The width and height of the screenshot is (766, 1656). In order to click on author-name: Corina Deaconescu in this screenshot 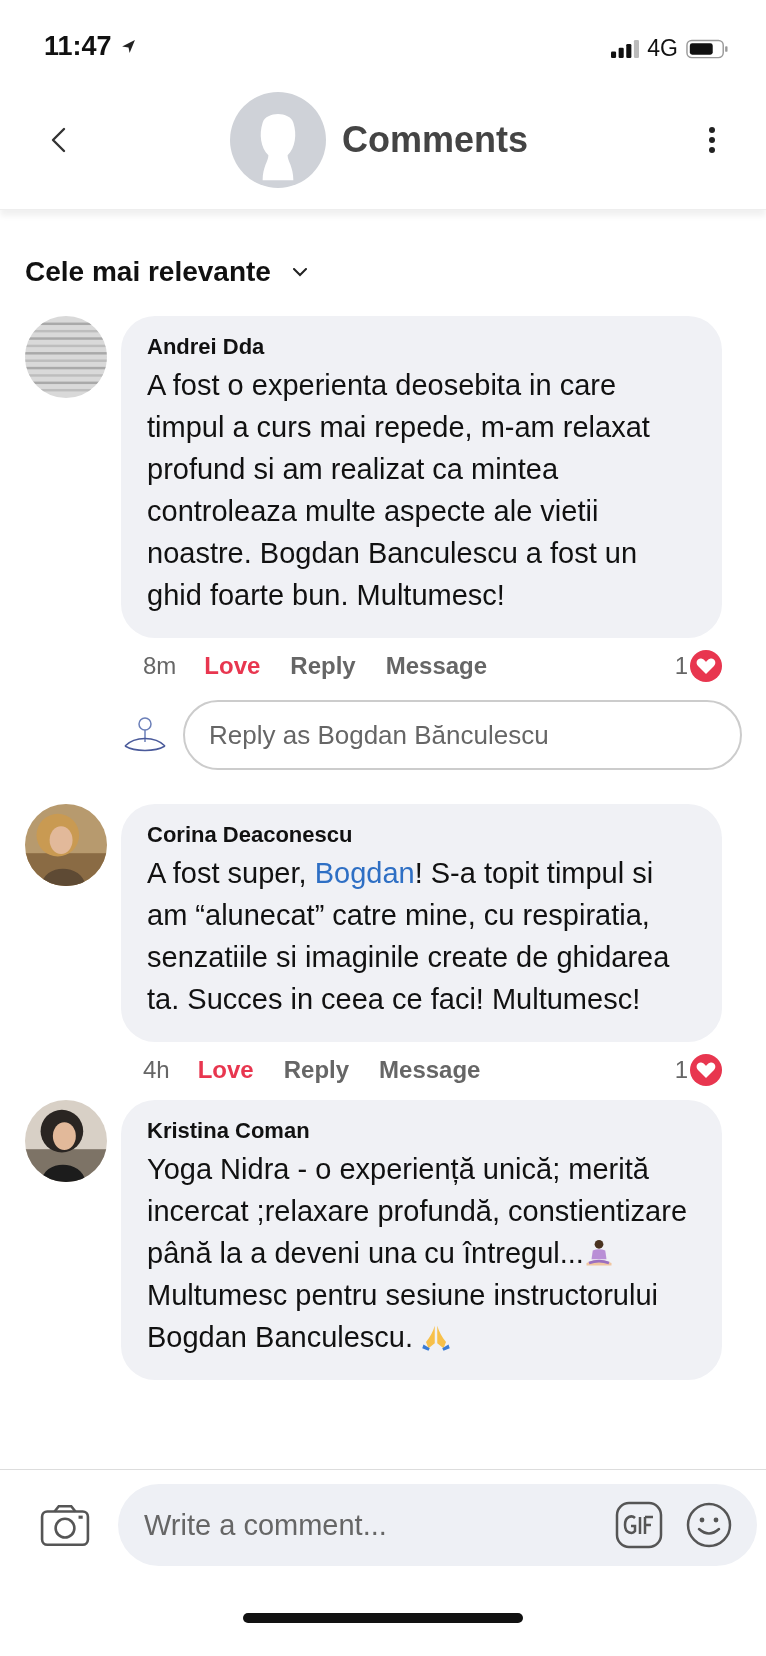, I will do `click(421, 835)`.